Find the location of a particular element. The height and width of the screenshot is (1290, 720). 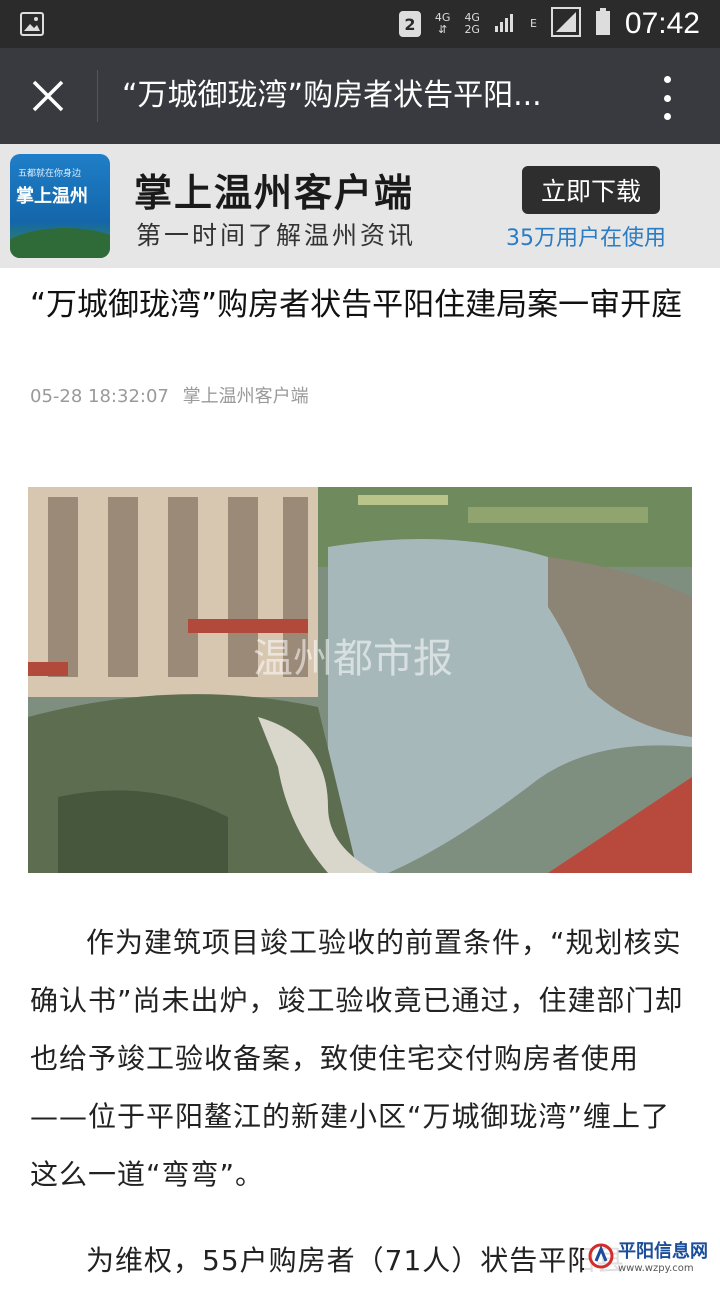

sim-slot-badge: 2 is located at coordinates (410, 24).